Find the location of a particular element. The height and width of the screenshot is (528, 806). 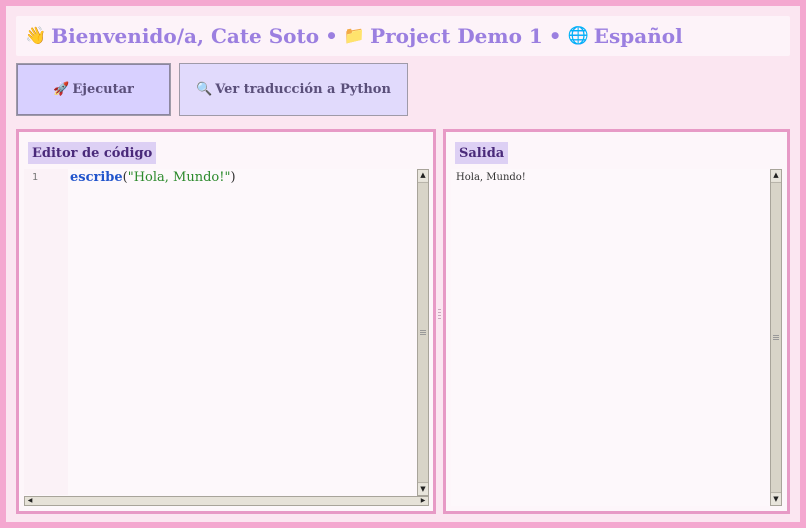

scroll-right-arrow-icon: ▶ is located at coordinates (423, 501).